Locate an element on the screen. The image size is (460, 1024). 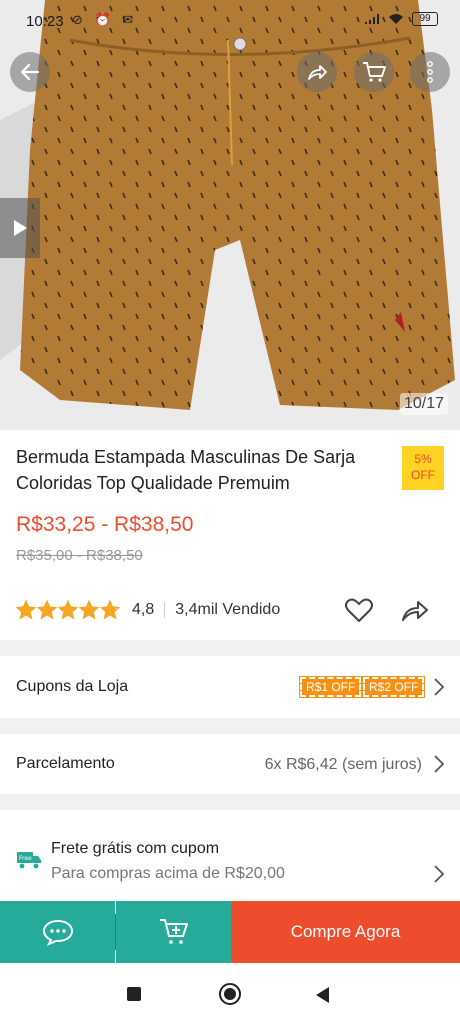
installment-value: 6x R$6,42 (sem juros) is located at coordinates (343, 764).